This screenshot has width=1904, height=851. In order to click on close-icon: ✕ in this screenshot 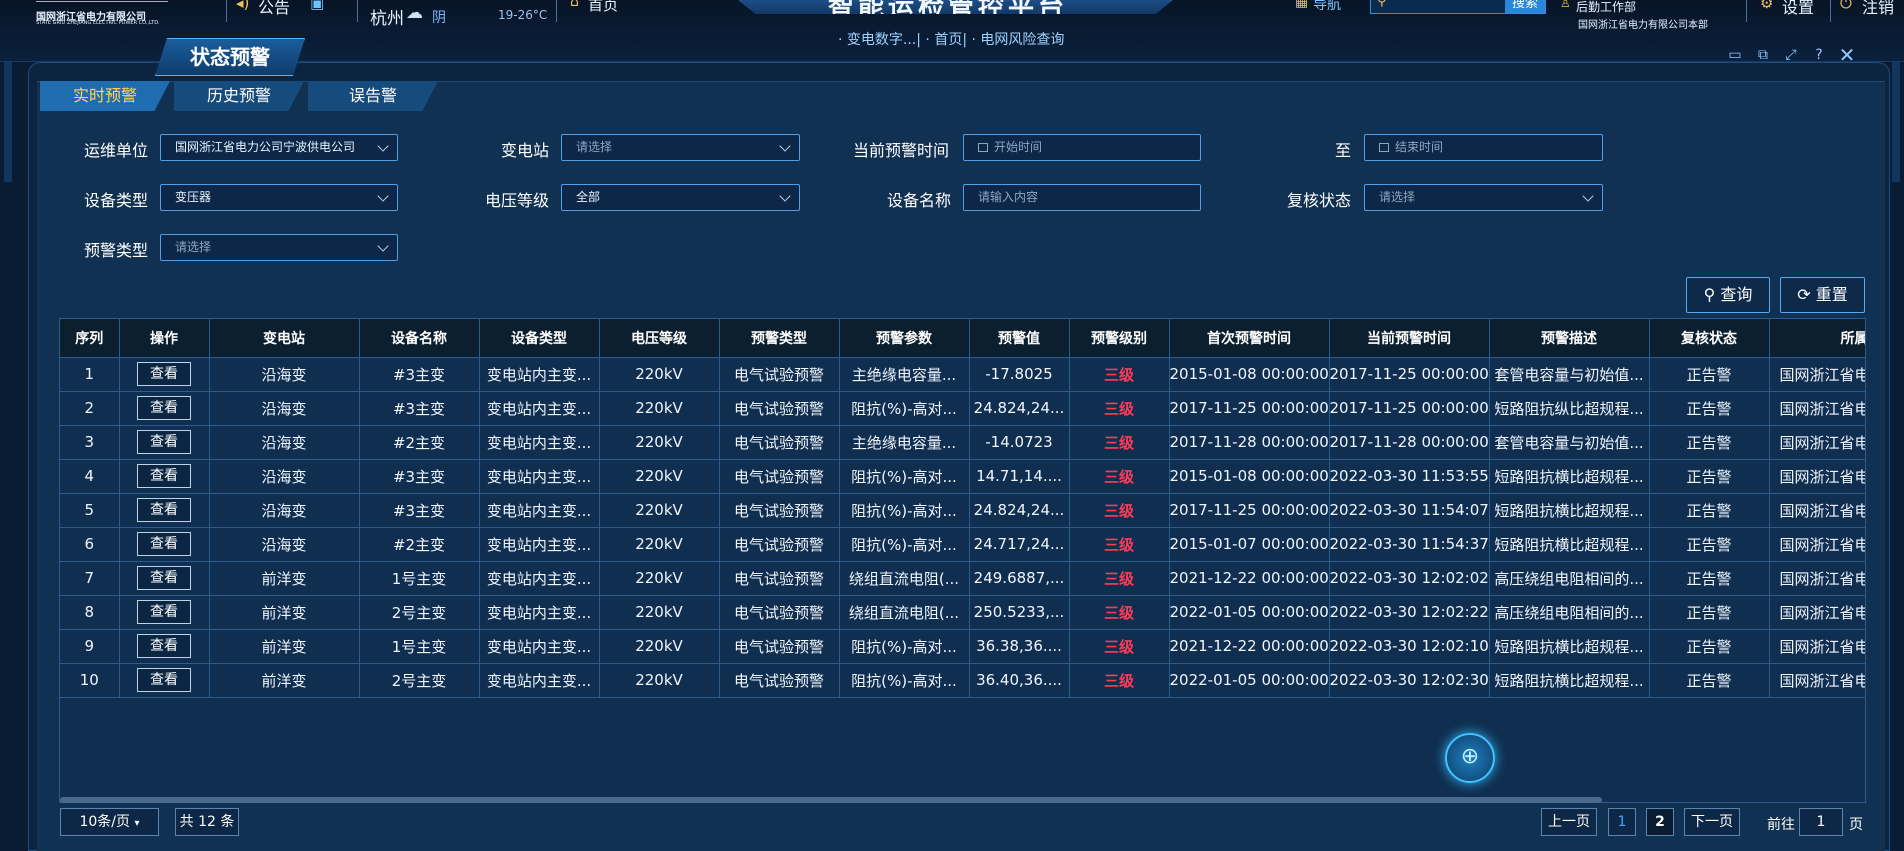, I will do `click(1847, 55)`.